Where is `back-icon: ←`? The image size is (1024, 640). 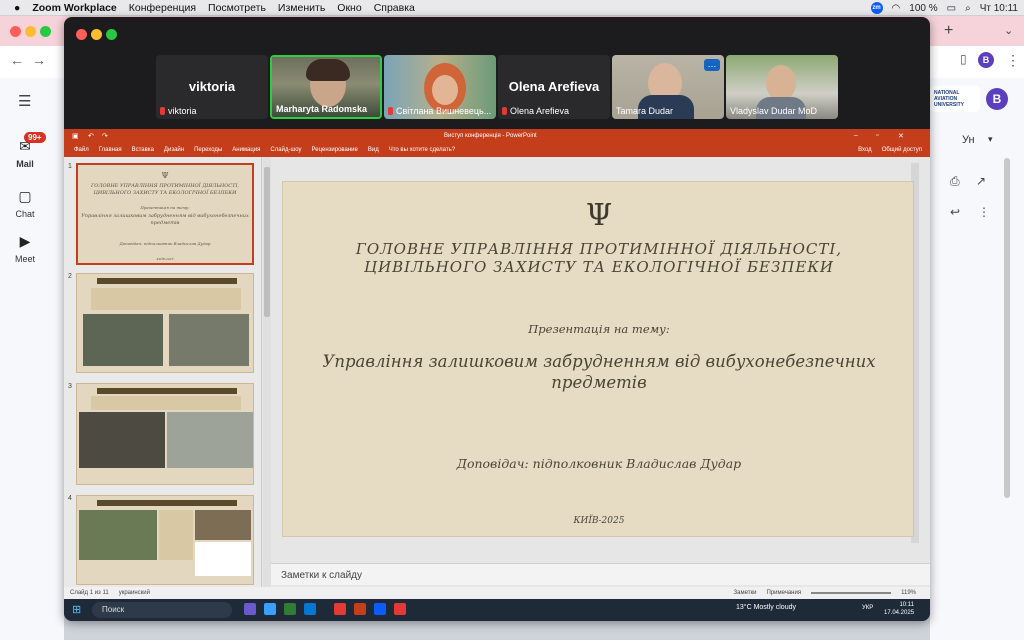
back-icon: ← is located at coordinates (17, 60).